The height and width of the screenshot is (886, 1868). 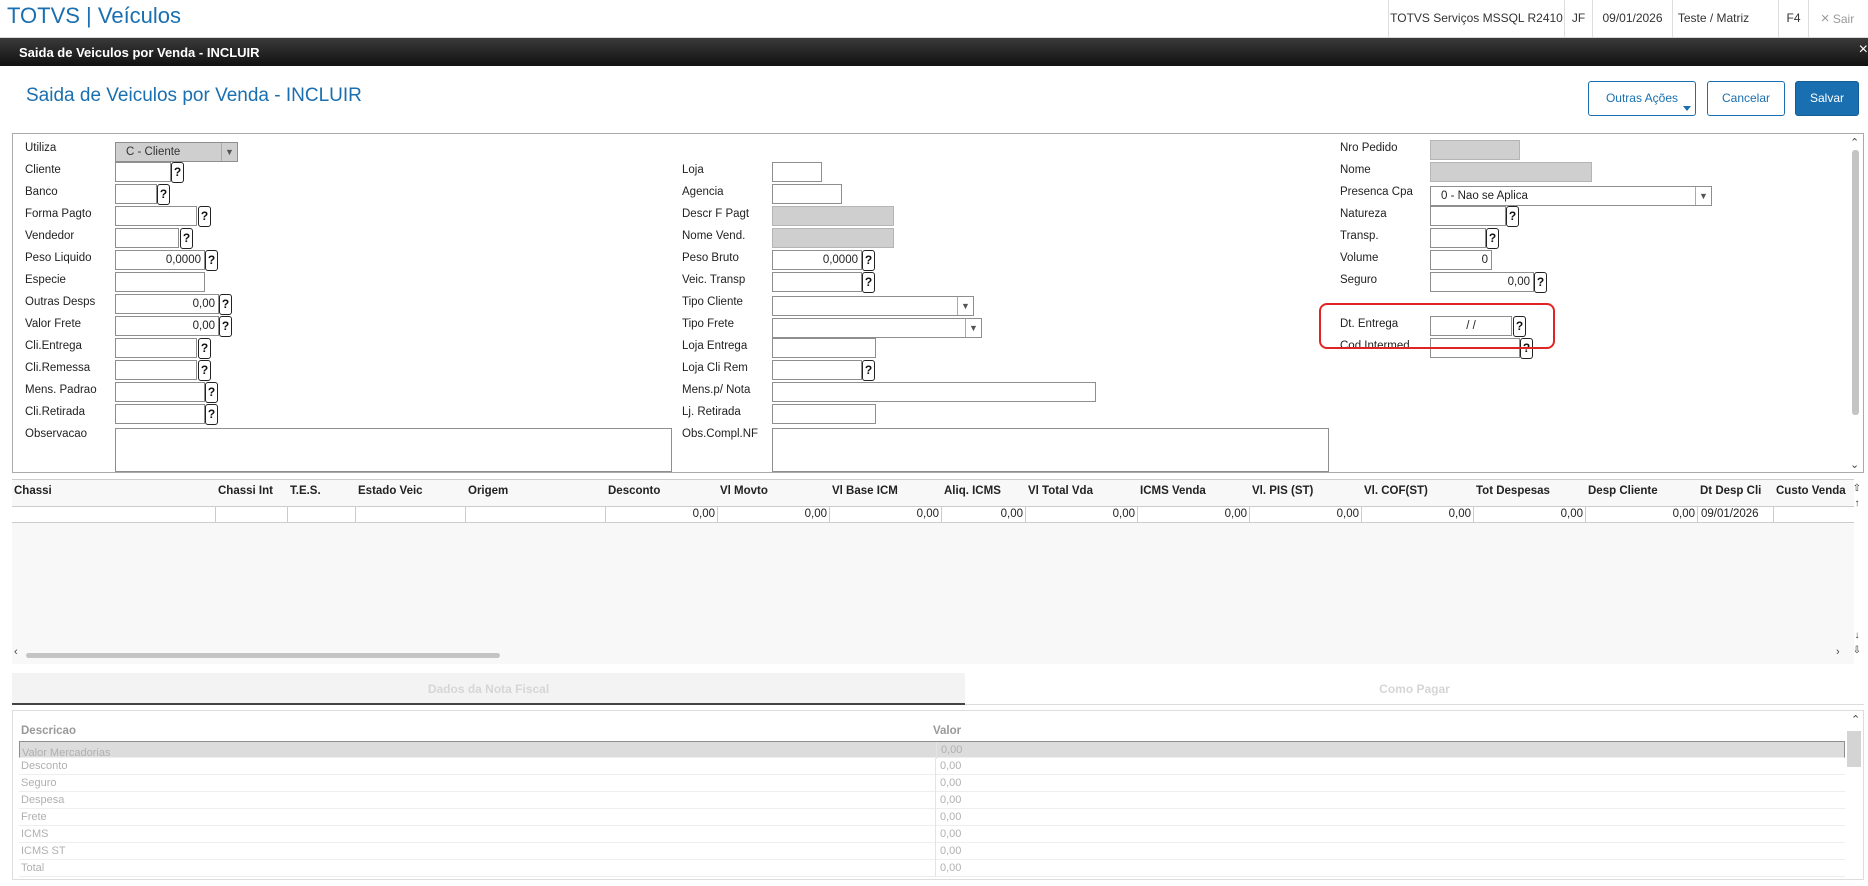 I want to click on grid-header: Desconto, so click(x=634, y=491).